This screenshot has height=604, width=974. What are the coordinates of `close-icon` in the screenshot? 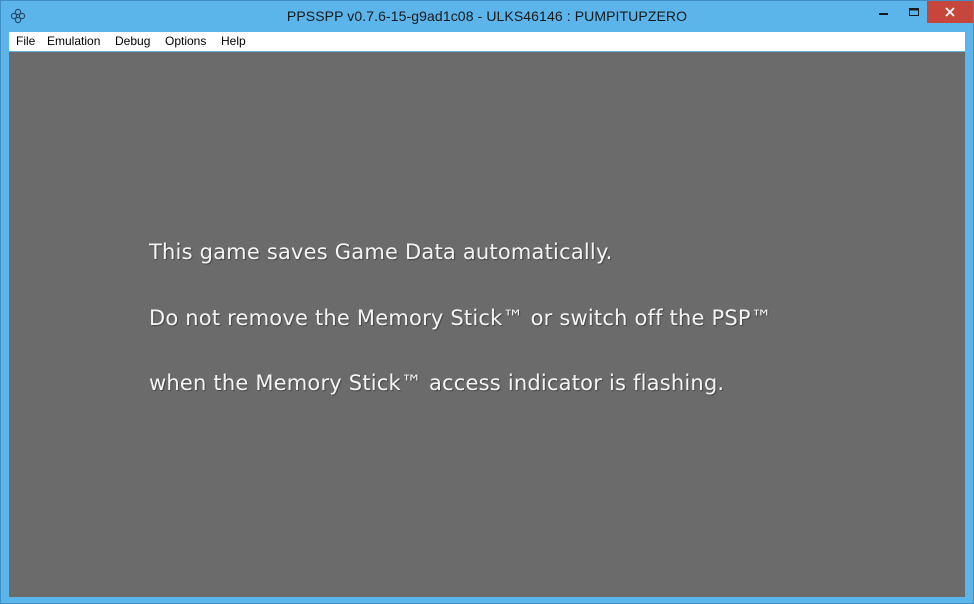 It's located at (950, 12).